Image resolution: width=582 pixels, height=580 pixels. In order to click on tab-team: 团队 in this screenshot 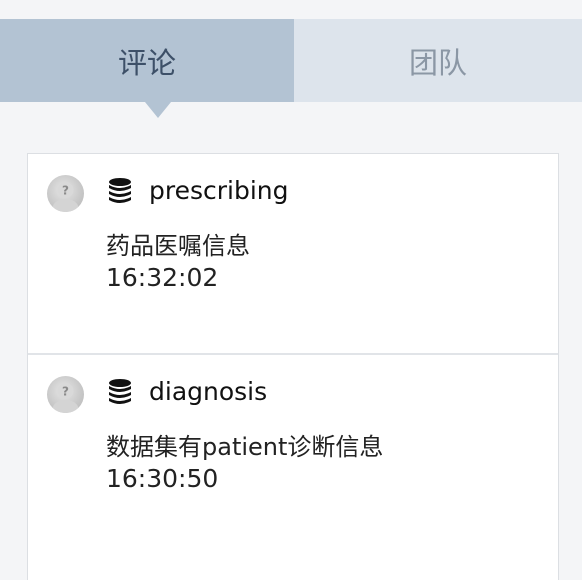, I will do `click(438, 60)`.